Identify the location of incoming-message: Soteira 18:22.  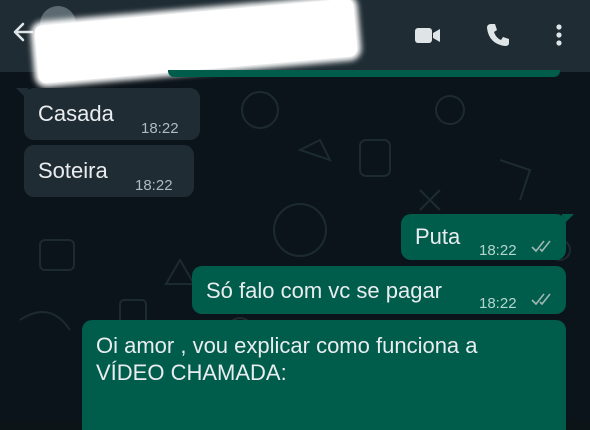
(109, 171).